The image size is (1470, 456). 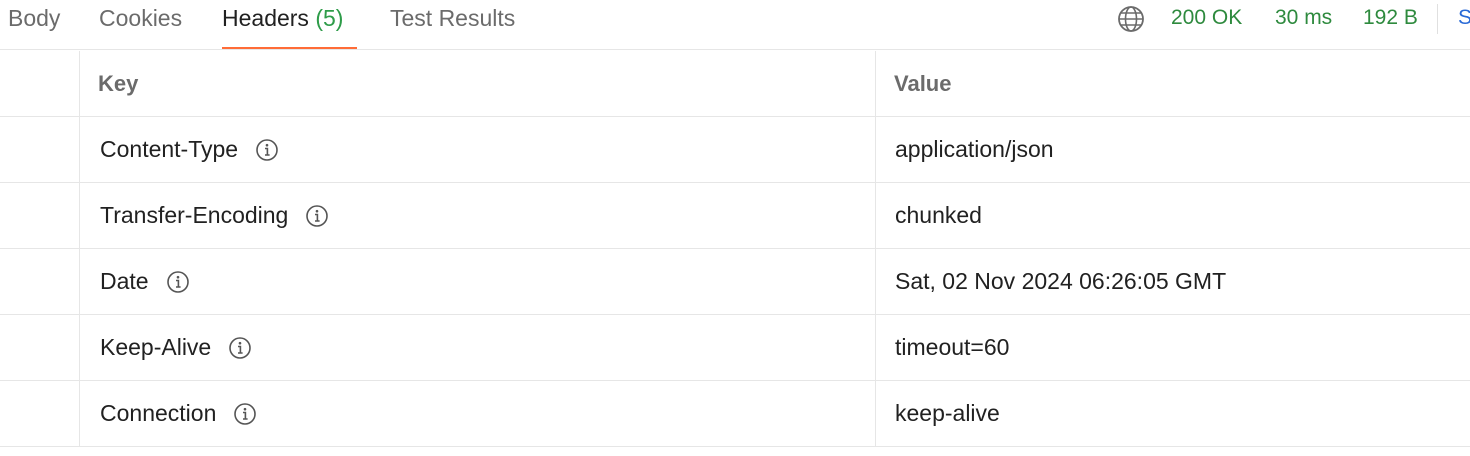 I want to click on header-key-cell: Transfer-Encoding, so click(x=478, y=215).